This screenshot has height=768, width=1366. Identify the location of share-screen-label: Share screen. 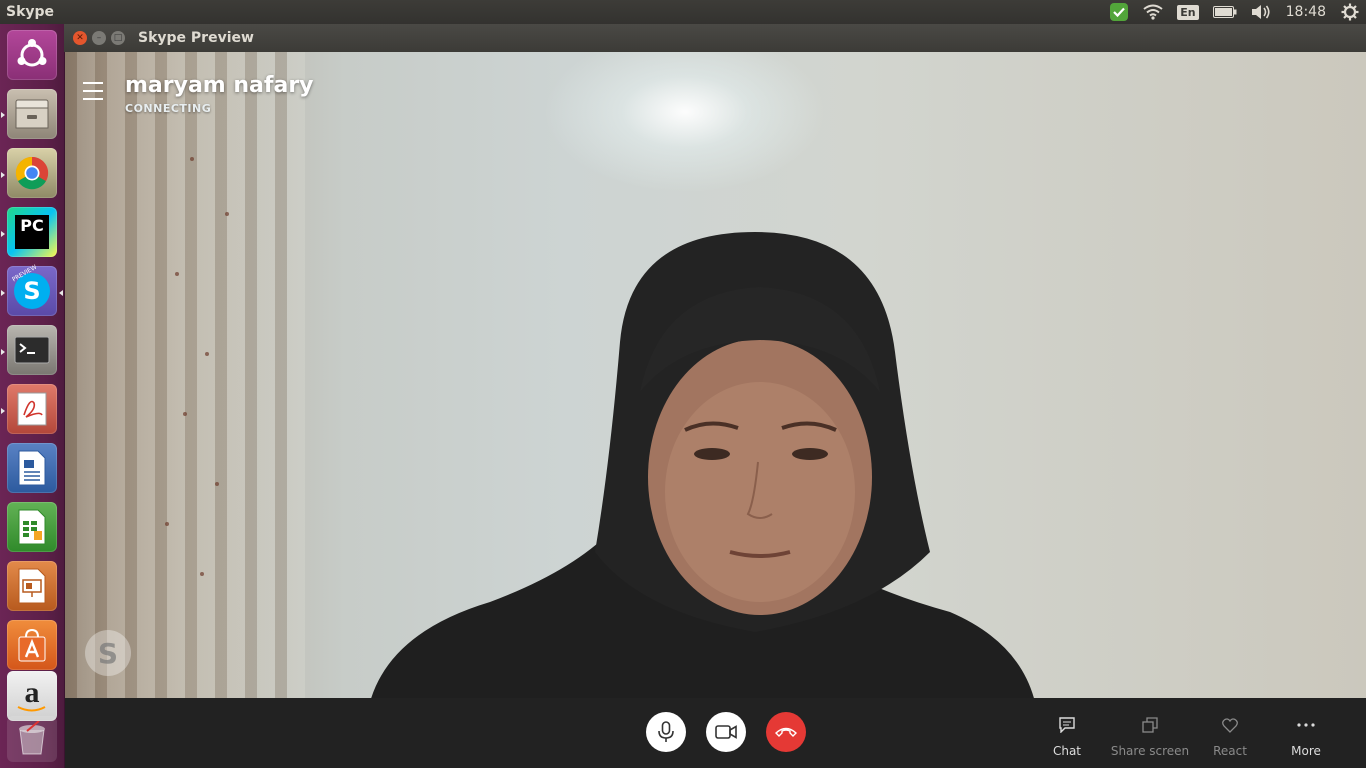
(1150, 751).